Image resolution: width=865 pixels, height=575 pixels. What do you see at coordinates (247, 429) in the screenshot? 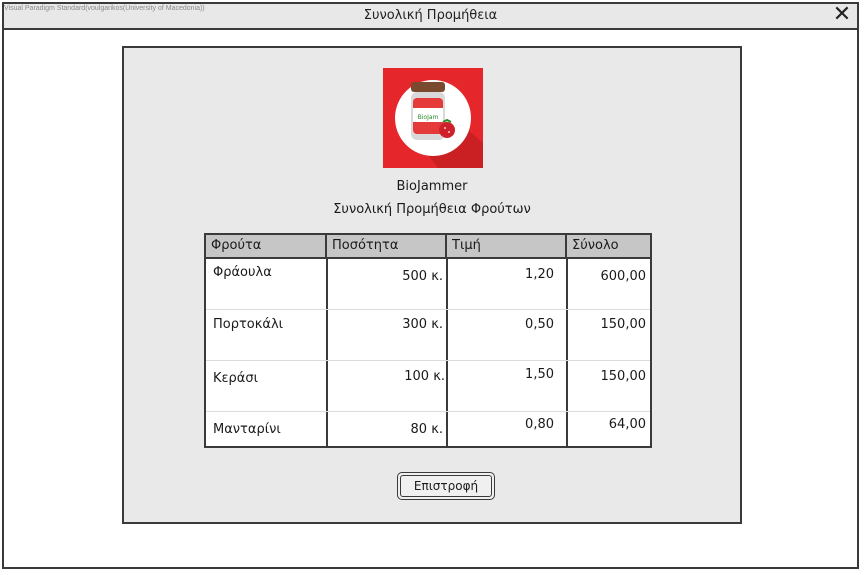
I see `cell-fruit: Μανταρίνι` at bounding box center [247, 429].